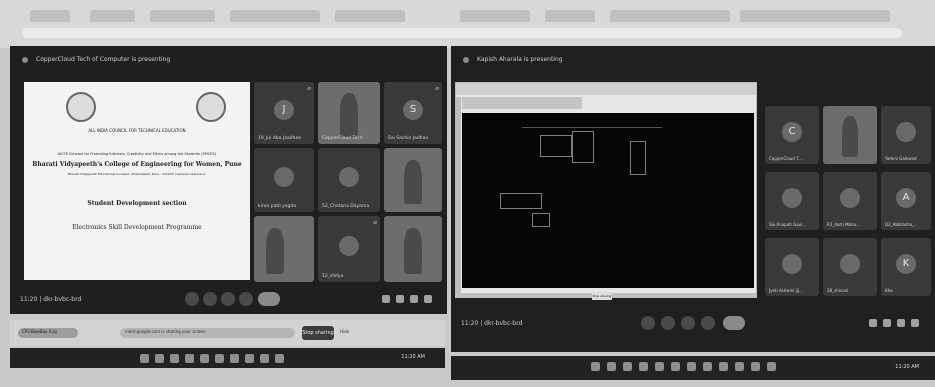 The width and height of the screenshot is (935, 387). What do you see at coordinates (344, 331) in the screenshot?
I see `hide-button: Hide` at bounding box center [344, 331].